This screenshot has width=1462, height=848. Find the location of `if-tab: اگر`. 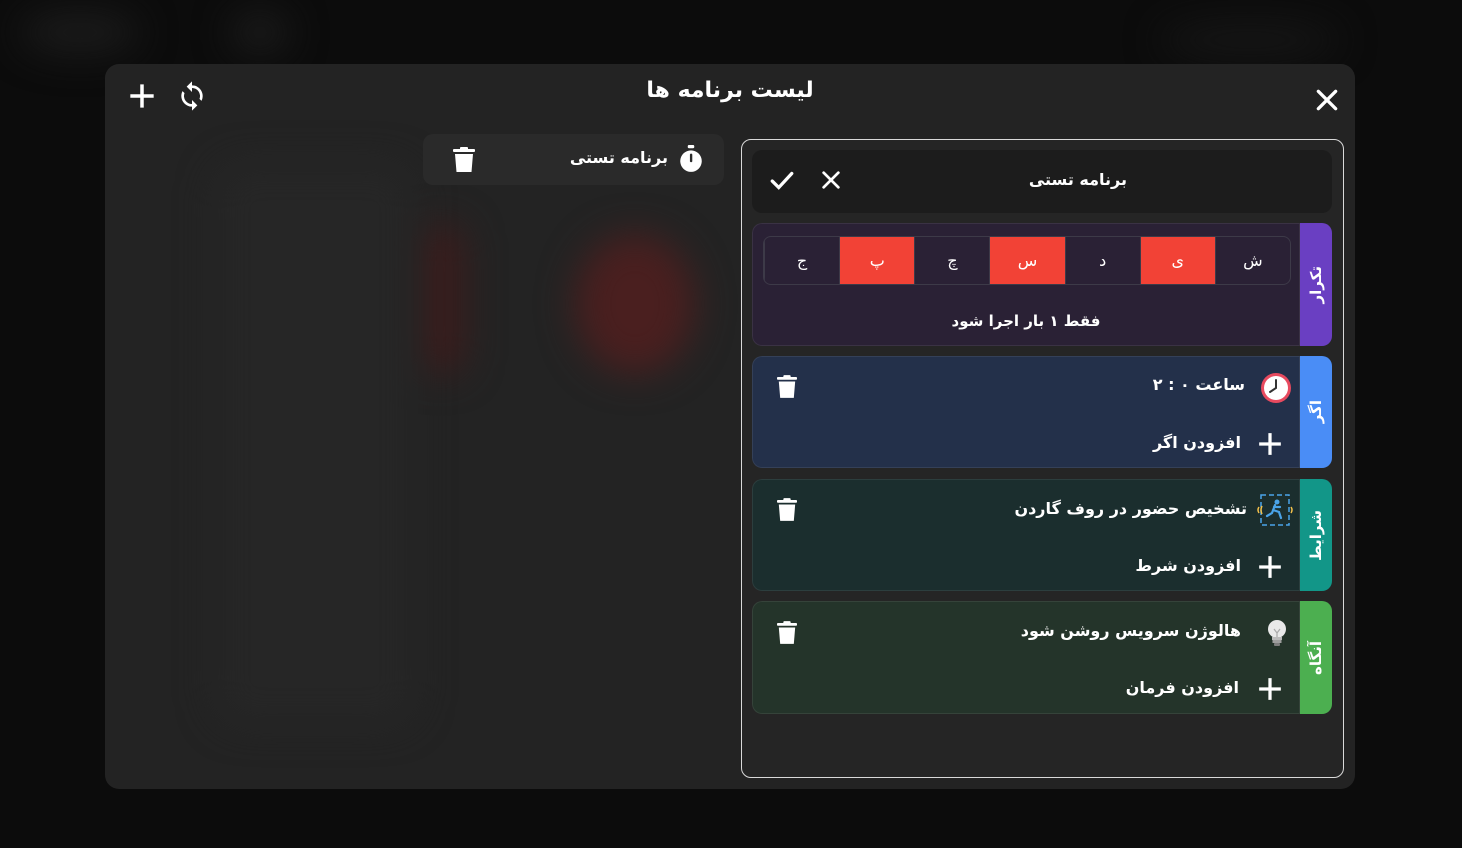

if-tab: اگر is located at coordinates (1316, 412).